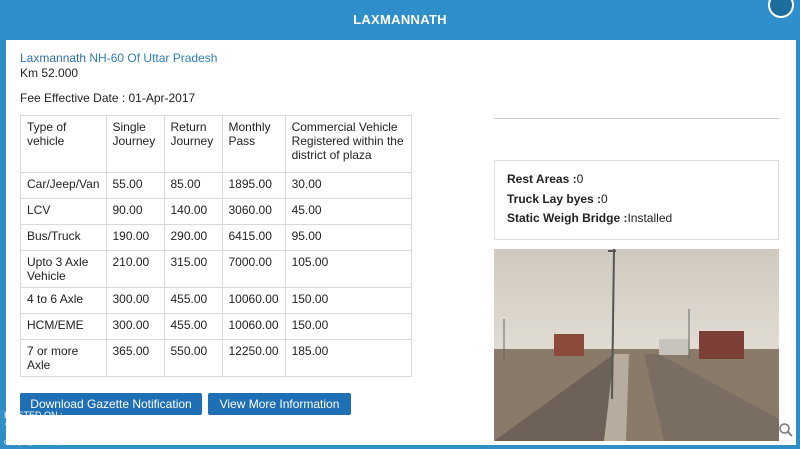 The height and width of the screenshot is (449, 800). What do you see at coordinates (781, 9) in the screenshot?
I see `close-button` at bounding box center [781, 9].